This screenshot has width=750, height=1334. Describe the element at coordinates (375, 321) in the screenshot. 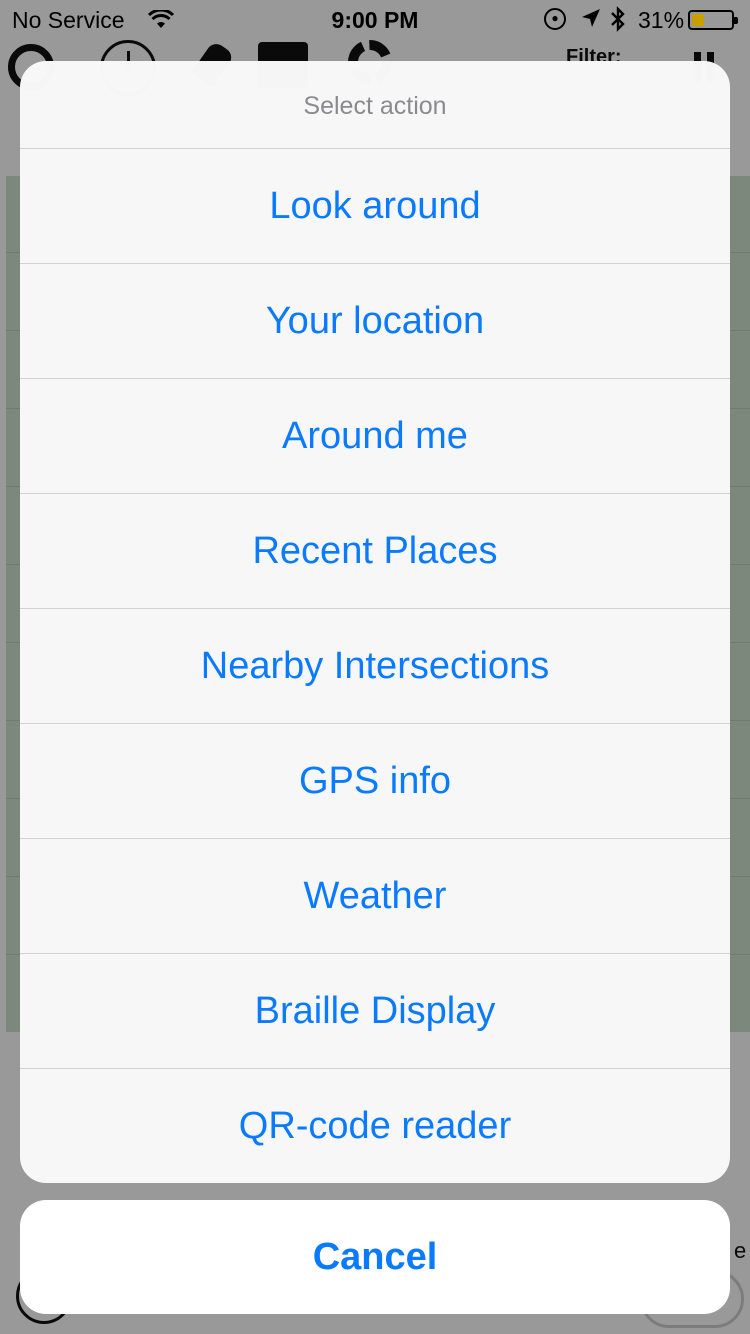

I see `action-your-location: Your location` at that location.